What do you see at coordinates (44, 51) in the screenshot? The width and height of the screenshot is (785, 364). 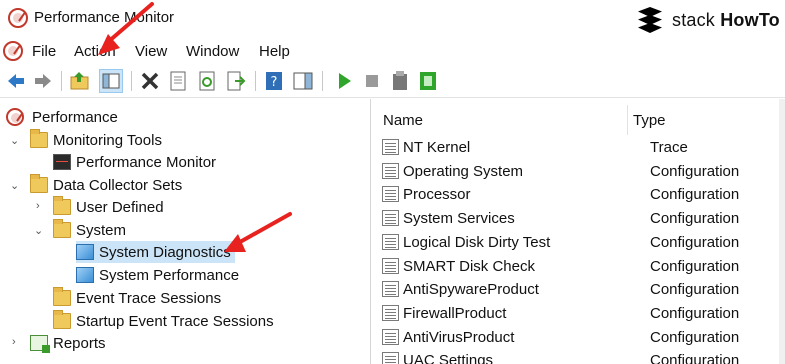 I see `menu-file: File` at bounding box center [44, 51].